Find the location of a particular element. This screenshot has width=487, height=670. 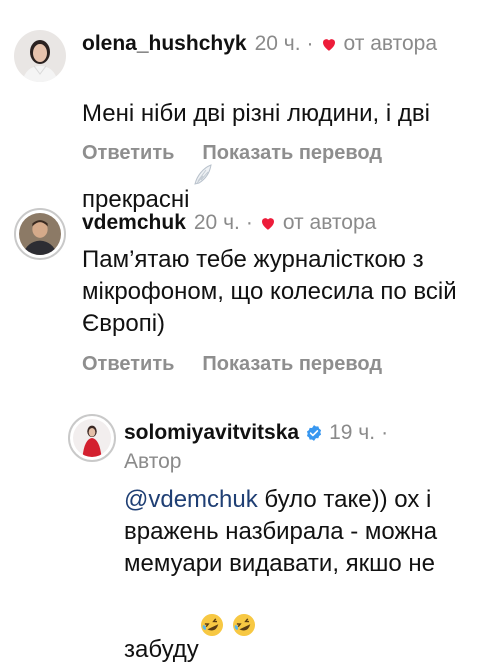

reply-username: solomiyavitvitska is located at coordinates (211, 433).